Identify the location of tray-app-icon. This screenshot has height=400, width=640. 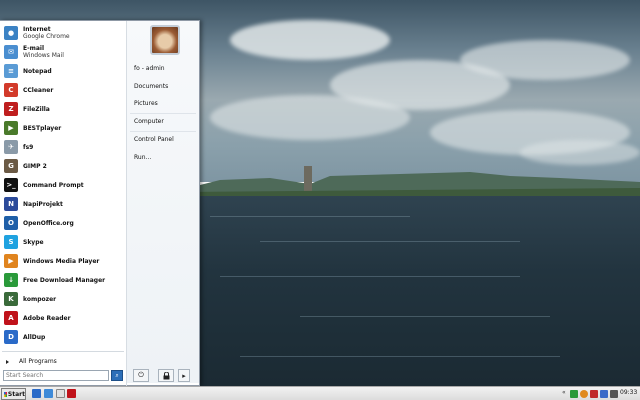
(604, 394).